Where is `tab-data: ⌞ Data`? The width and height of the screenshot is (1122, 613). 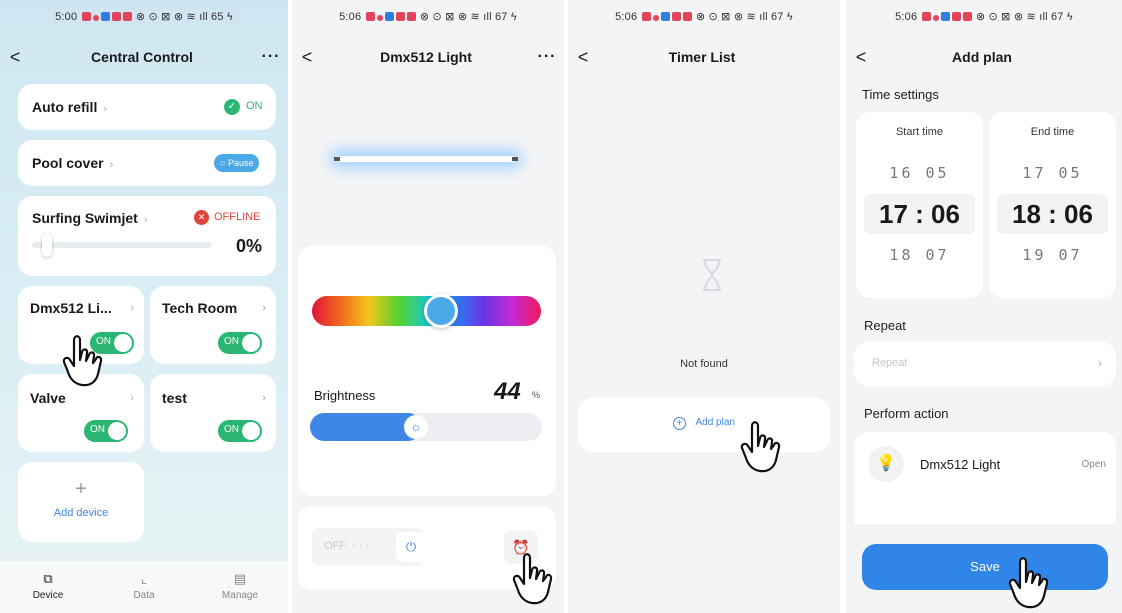
tab-data: ⌞ Data is located at coordinates (144, 587).